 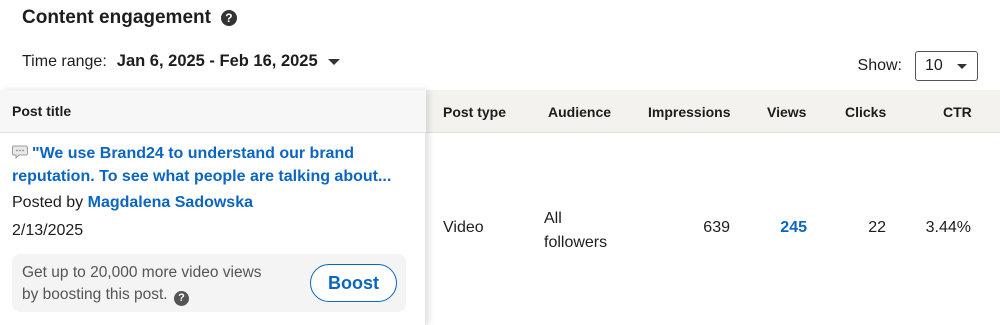 What do you see at coordinates (946, 66) in the screenshot?
I see `show-rows-select: 10` at bounding box center [946, 66].